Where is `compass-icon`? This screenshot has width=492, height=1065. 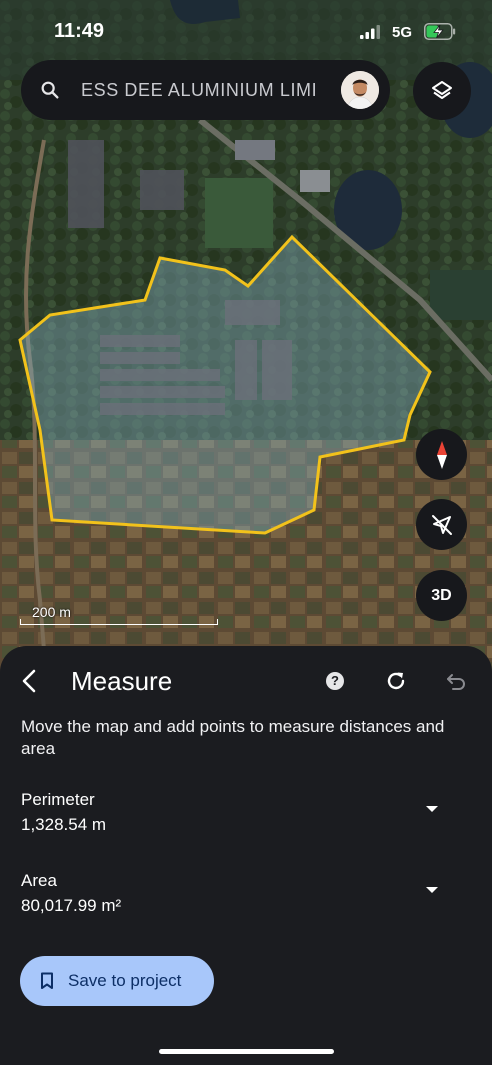
compass-icon is located at coordinates (441, 454).